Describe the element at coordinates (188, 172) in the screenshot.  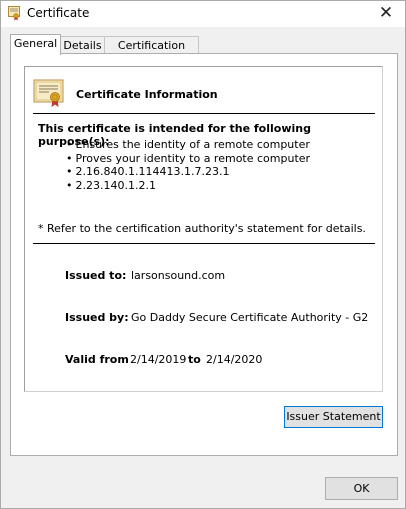
I see `purpose-item: 2.16.840.1.114413.1.7.23.1` at that location.